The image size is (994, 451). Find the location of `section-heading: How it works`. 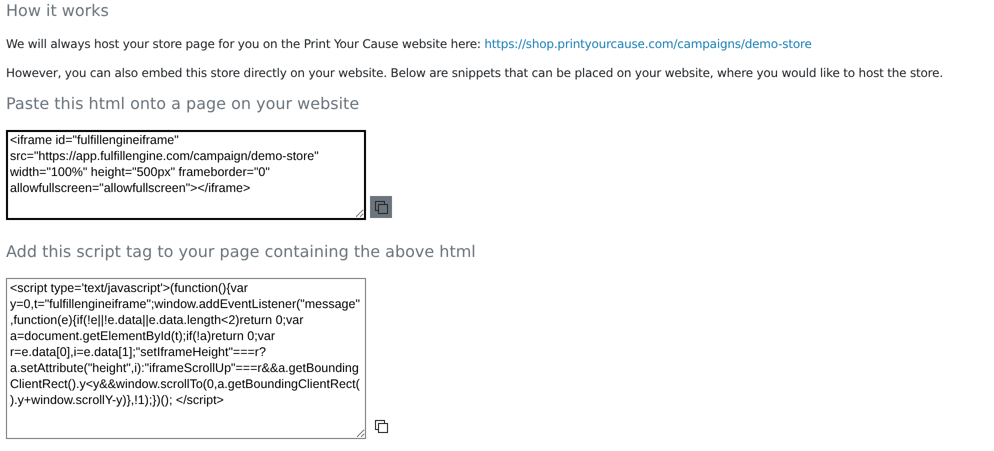

section-heading: How it works is located at coordinates (58, 11).